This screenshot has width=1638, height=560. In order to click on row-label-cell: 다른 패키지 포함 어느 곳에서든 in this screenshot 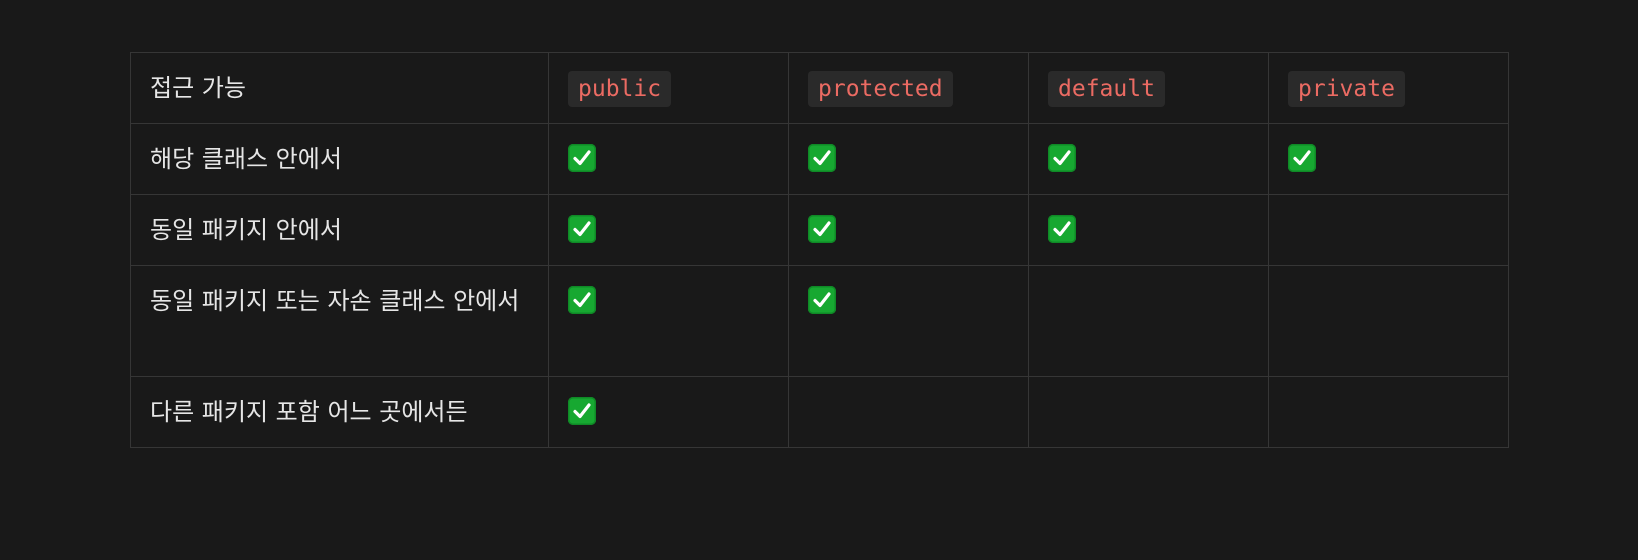, I will do `click(339, 412)`.